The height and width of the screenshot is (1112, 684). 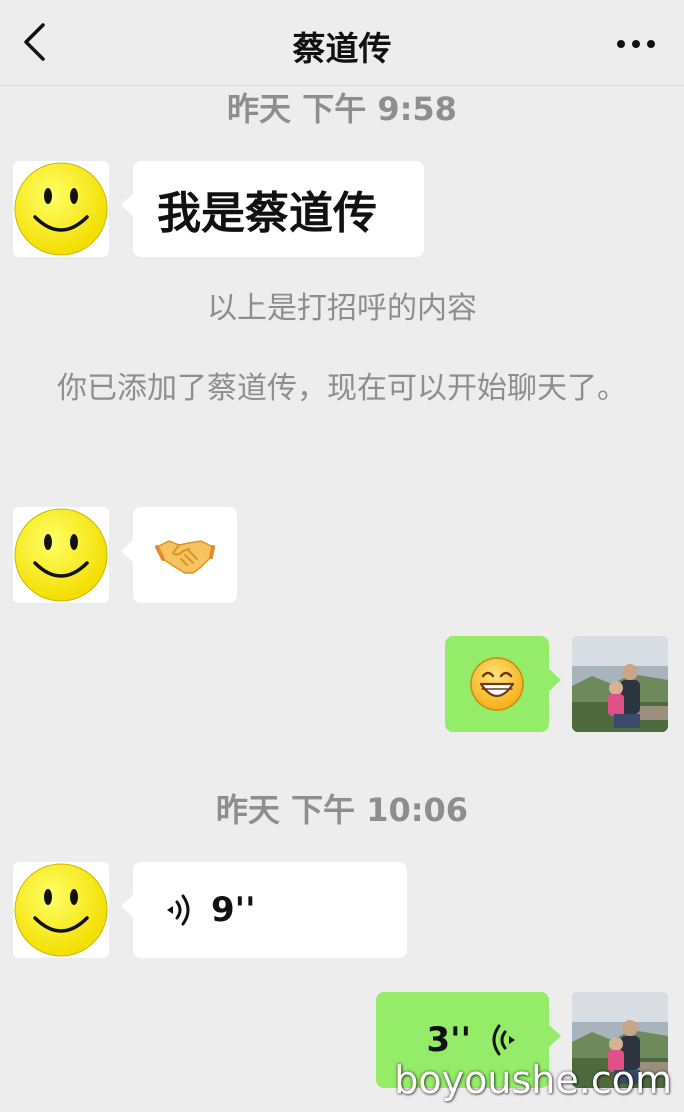 I want to click on system-notice: 你已添加了蔡道传，现在可以开始聊天了。, so click(x=342, y=388).